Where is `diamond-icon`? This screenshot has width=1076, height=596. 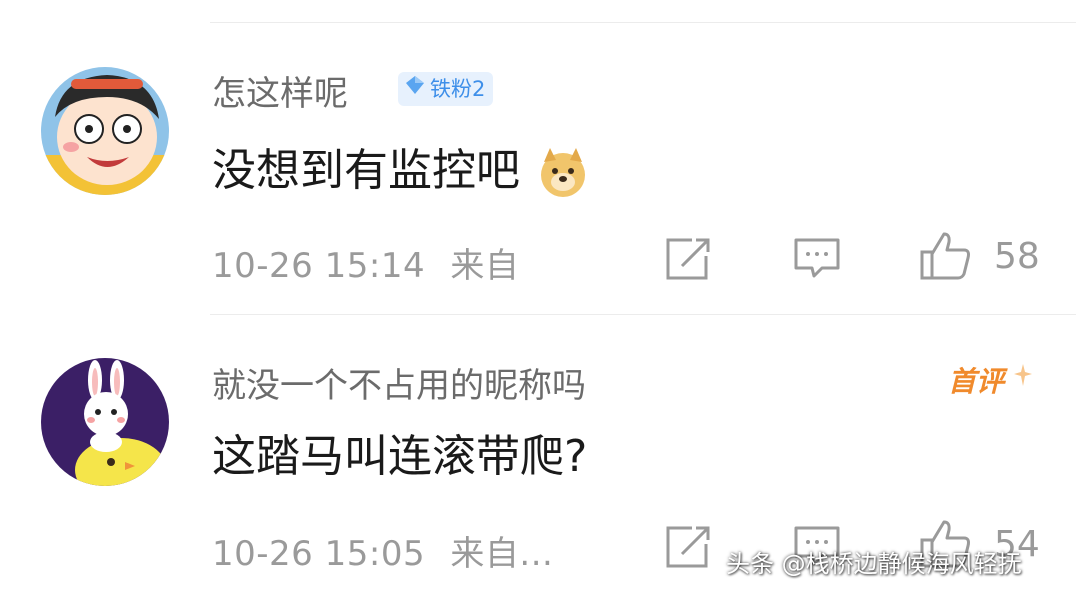
diamond-icon is located at coordinates (415, 89).